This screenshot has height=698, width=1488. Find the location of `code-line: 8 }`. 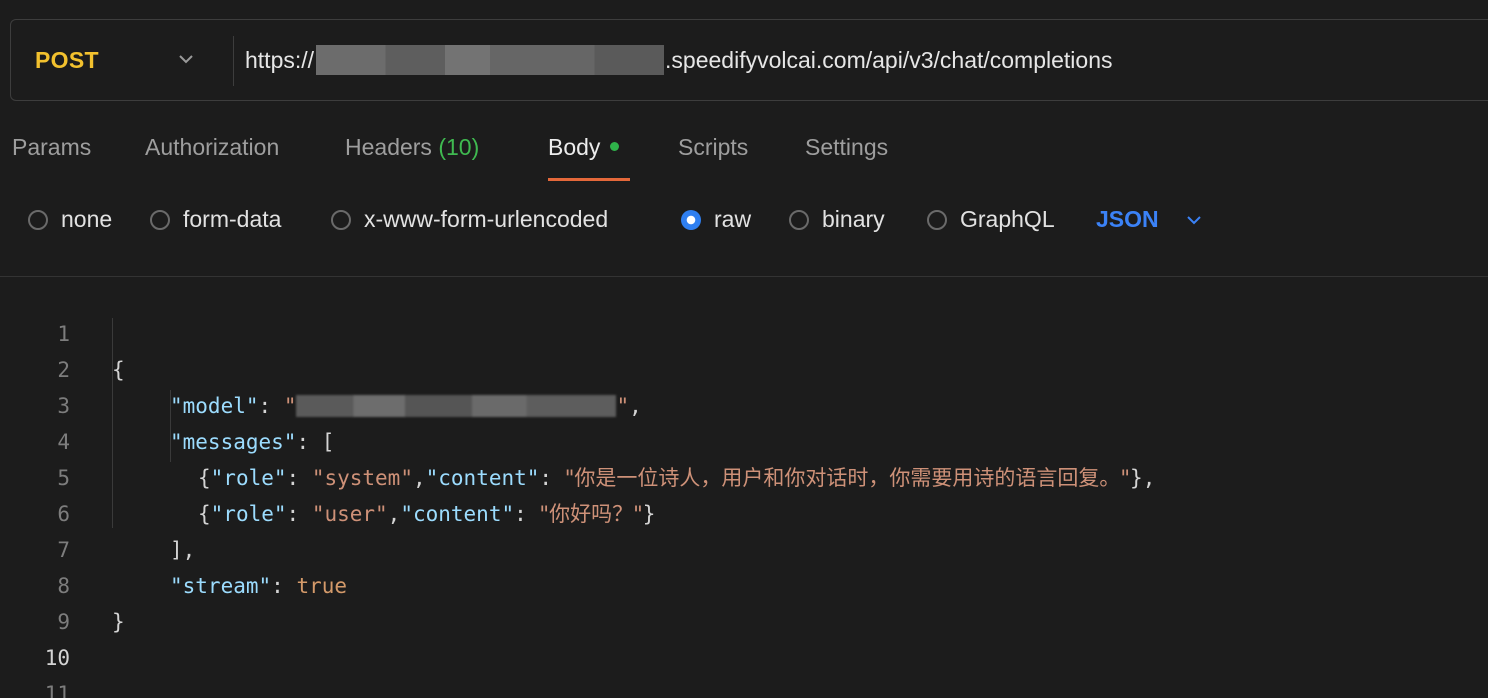

code-line: 8 } is located at coordinates (744, 583).